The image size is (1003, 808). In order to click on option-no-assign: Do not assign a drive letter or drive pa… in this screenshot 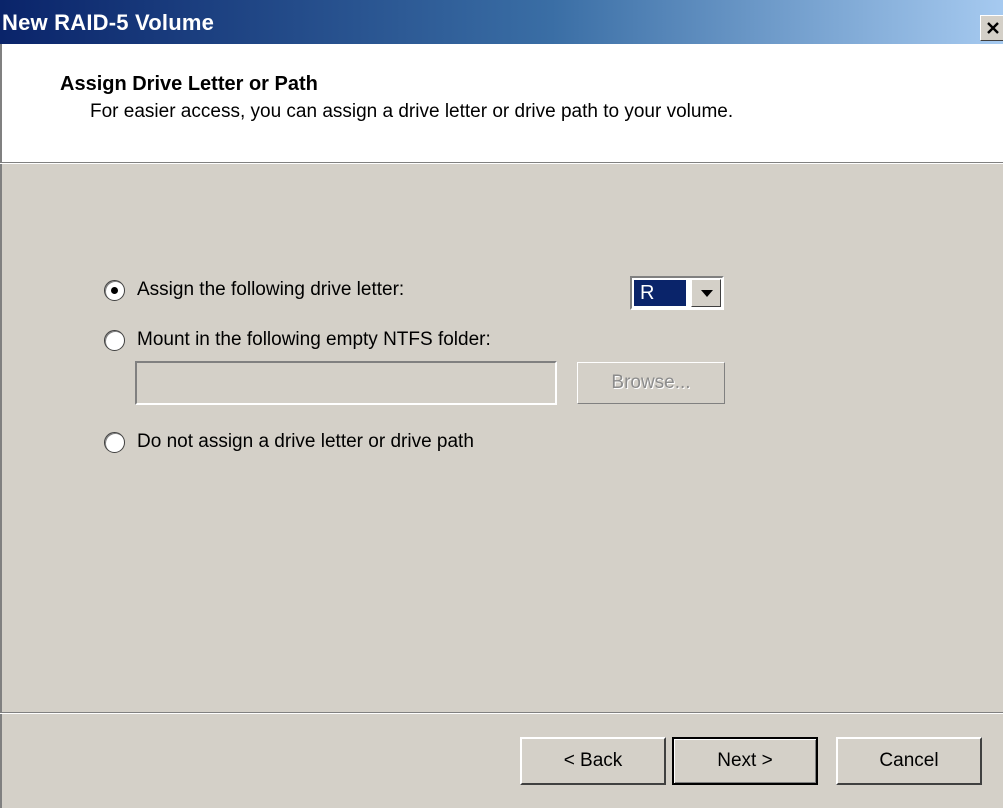, I will do `click(289, 442)`.